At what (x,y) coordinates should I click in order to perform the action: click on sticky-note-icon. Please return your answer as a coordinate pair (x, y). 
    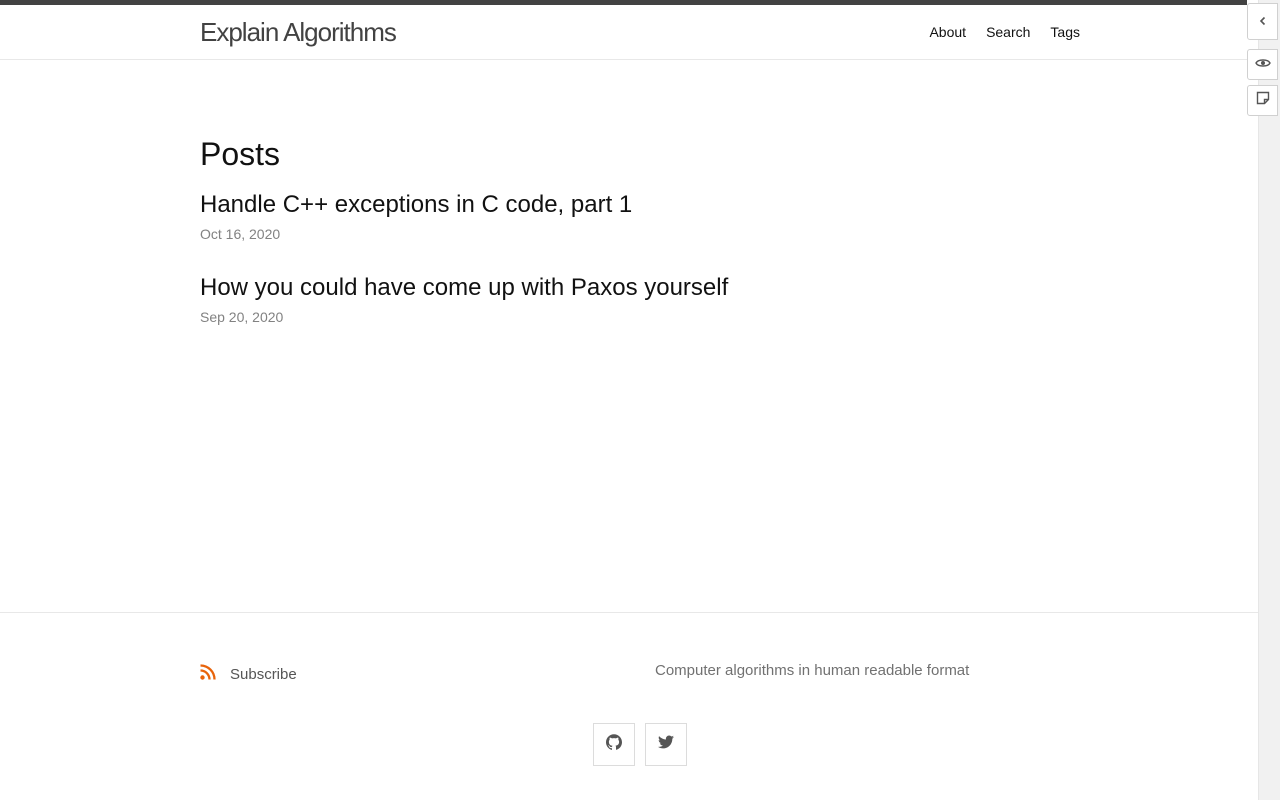
    Looking at the image, I should click on (1263, 100).